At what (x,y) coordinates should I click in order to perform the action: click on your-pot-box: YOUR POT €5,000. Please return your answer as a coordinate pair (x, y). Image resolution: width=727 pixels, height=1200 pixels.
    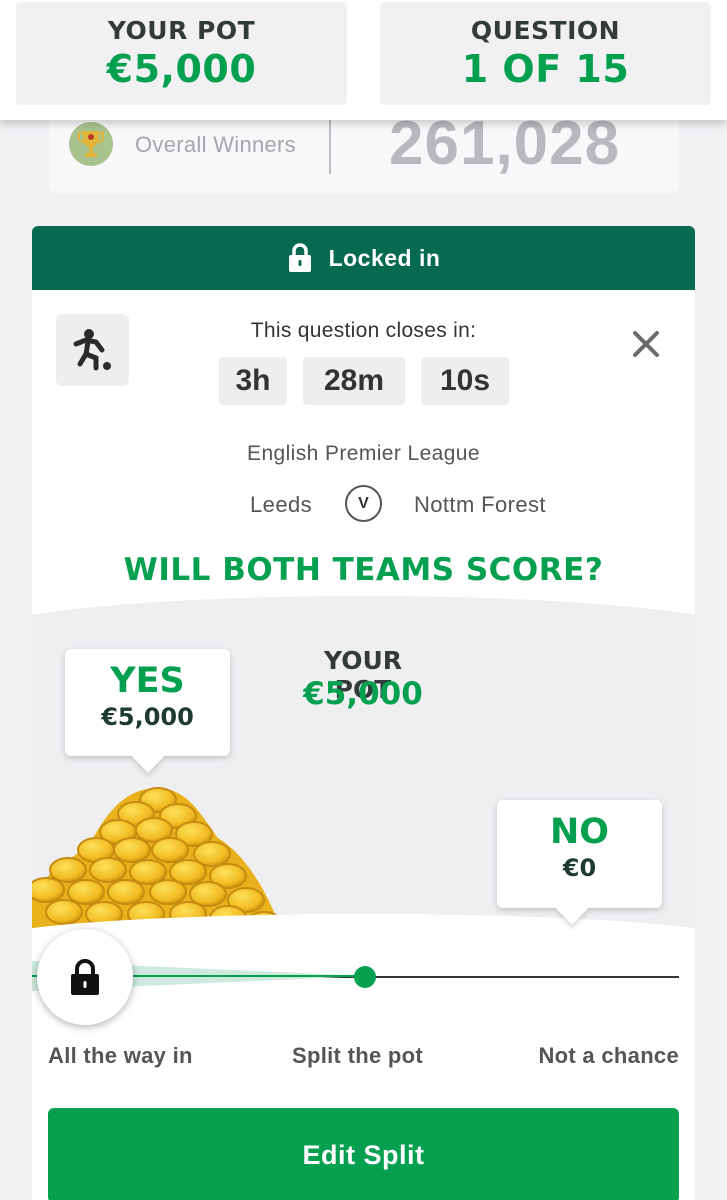
    Looking at the image, I should click on (181, 53).